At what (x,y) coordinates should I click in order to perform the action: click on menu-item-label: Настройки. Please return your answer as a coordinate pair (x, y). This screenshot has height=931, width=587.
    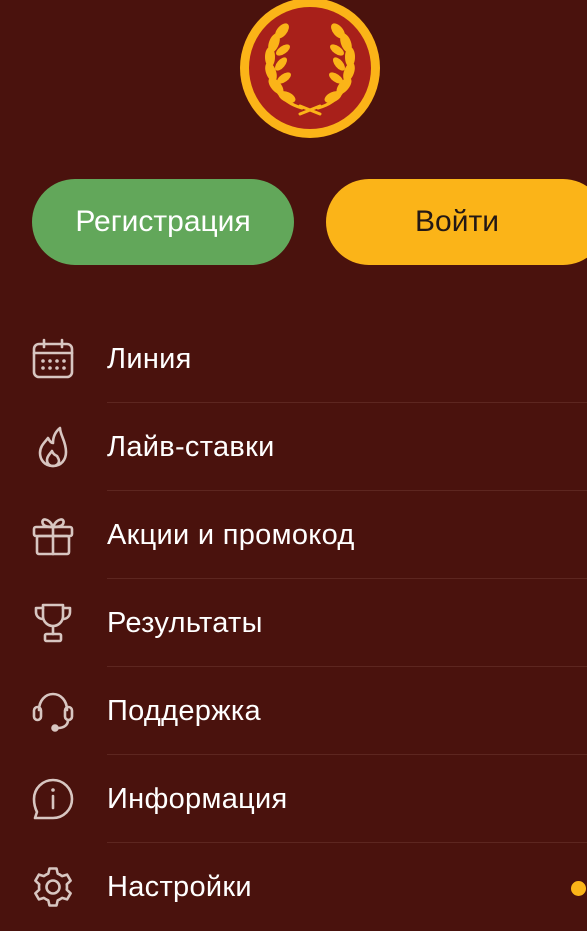
    Looking at the image, I should click on (179, 887).